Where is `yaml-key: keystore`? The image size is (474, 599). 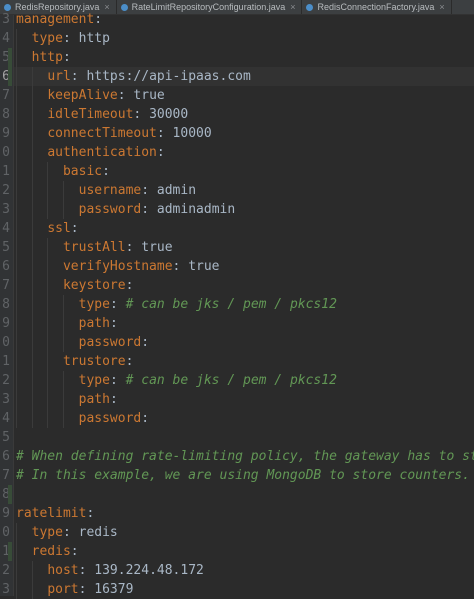 yaml-key: keystore is located at coordinates (94, 285).